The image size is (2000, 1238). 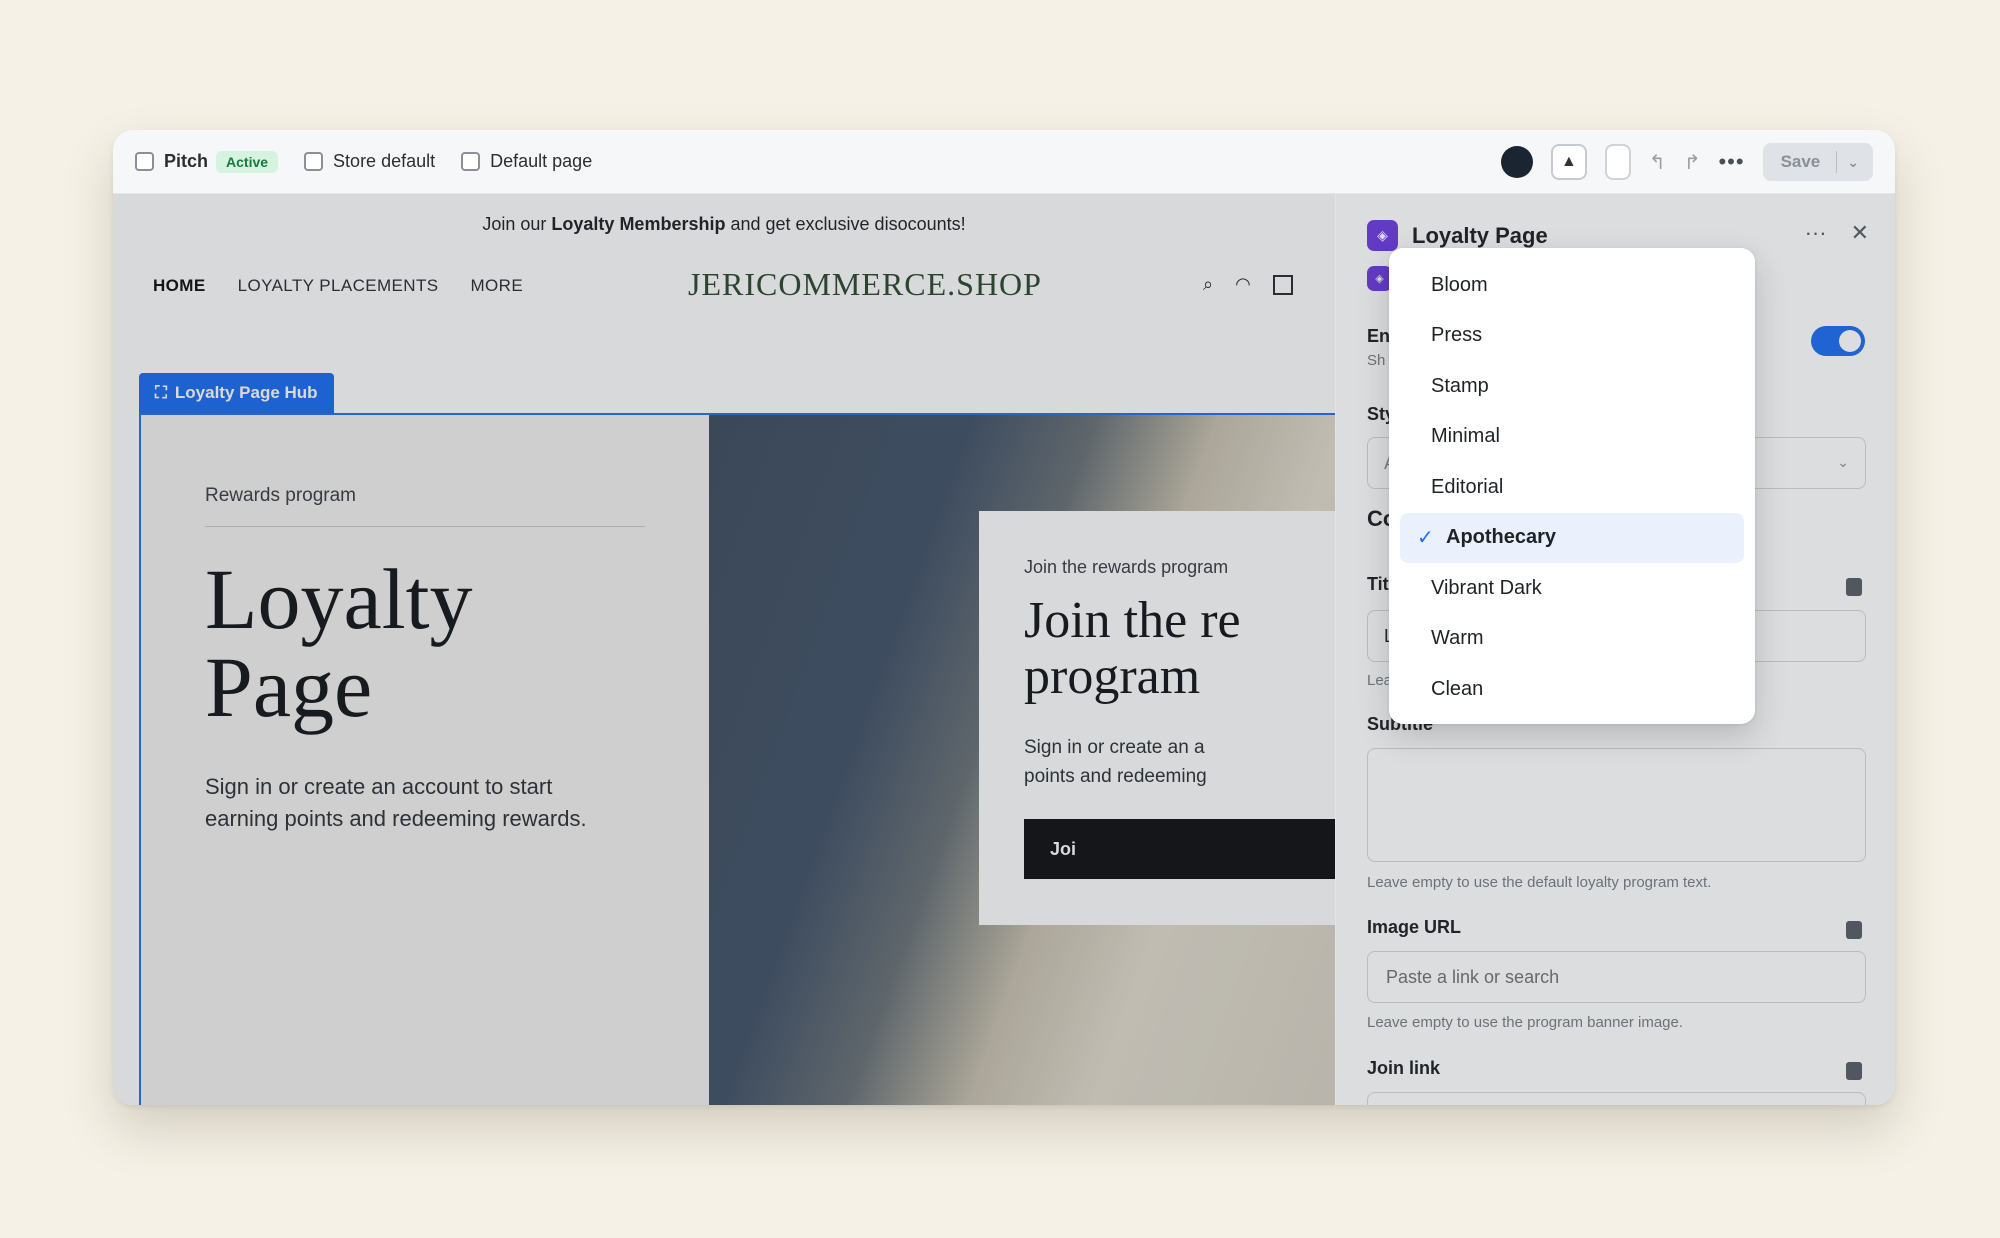 I want to click on triangle-icon-button: ▲, so click(x=1568, y=162).